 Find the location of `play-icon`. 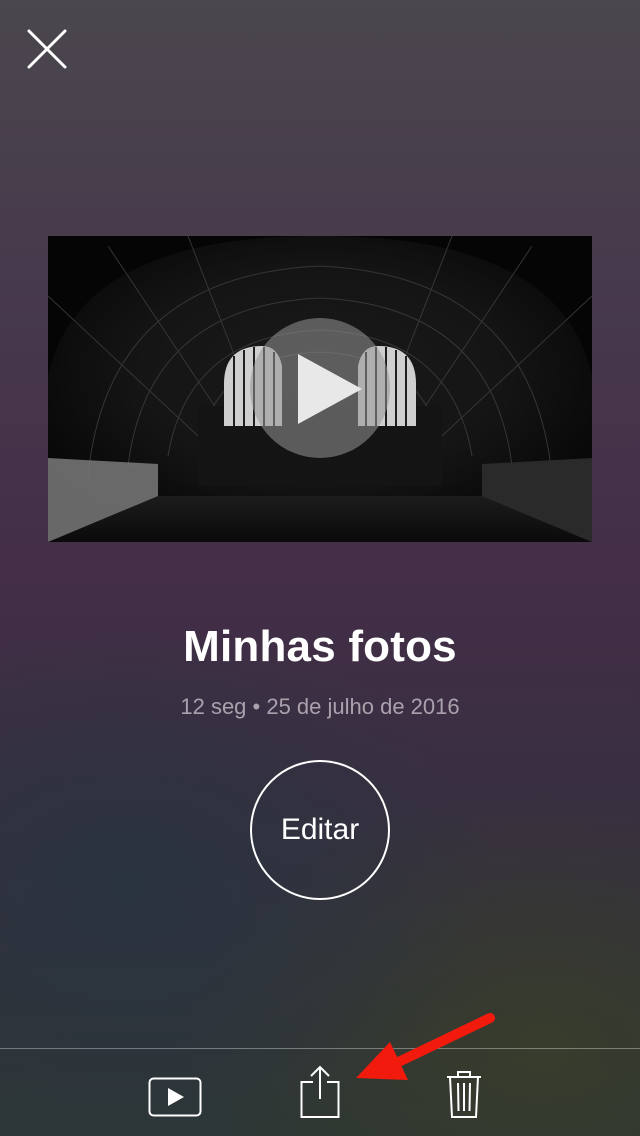

play-icon is located at coordinates (330, 389).